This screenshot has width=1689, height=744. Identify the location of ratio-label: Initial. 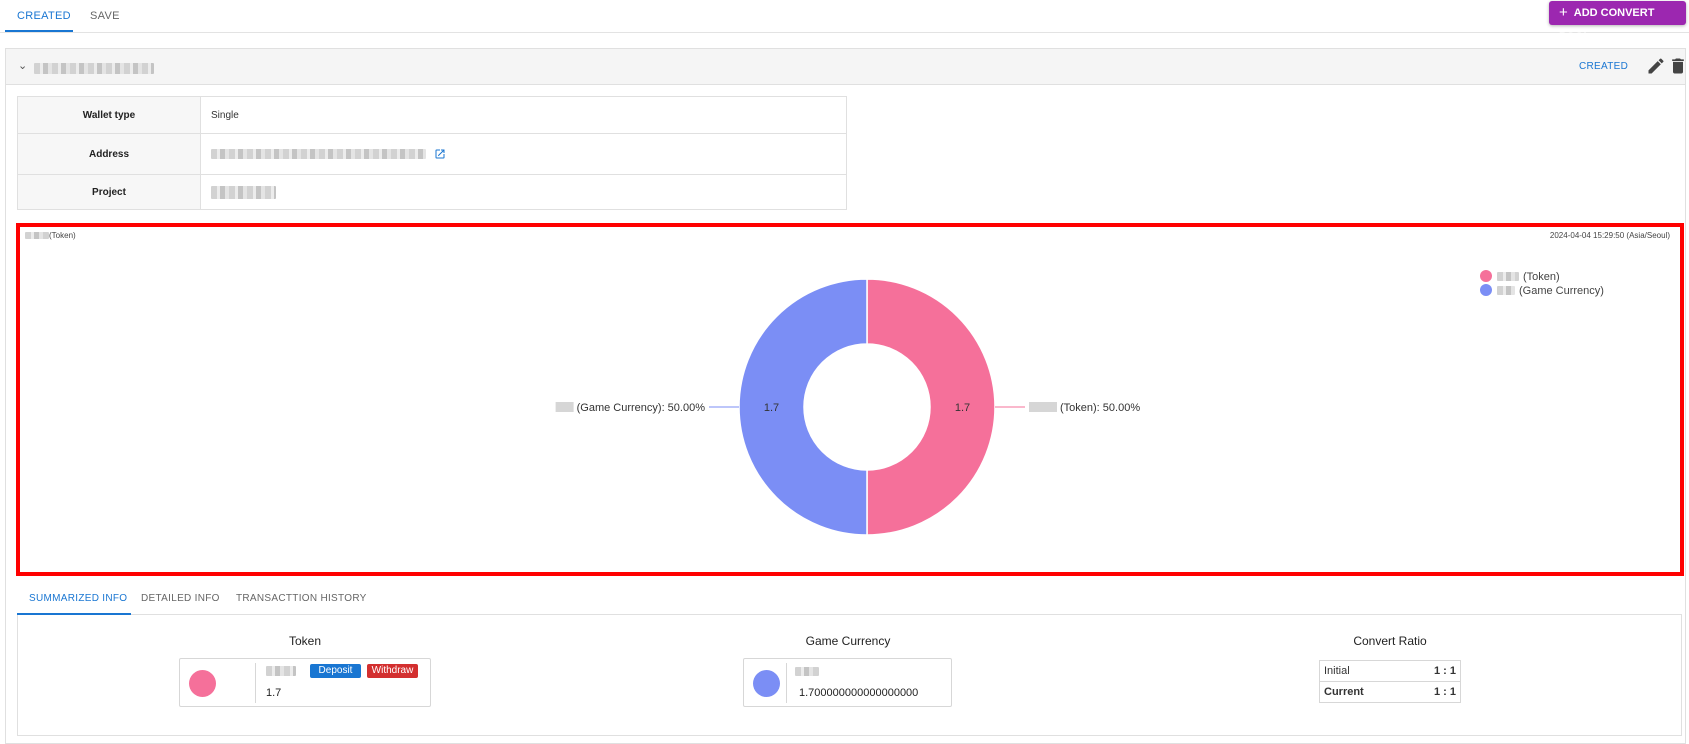
(1362, 671).